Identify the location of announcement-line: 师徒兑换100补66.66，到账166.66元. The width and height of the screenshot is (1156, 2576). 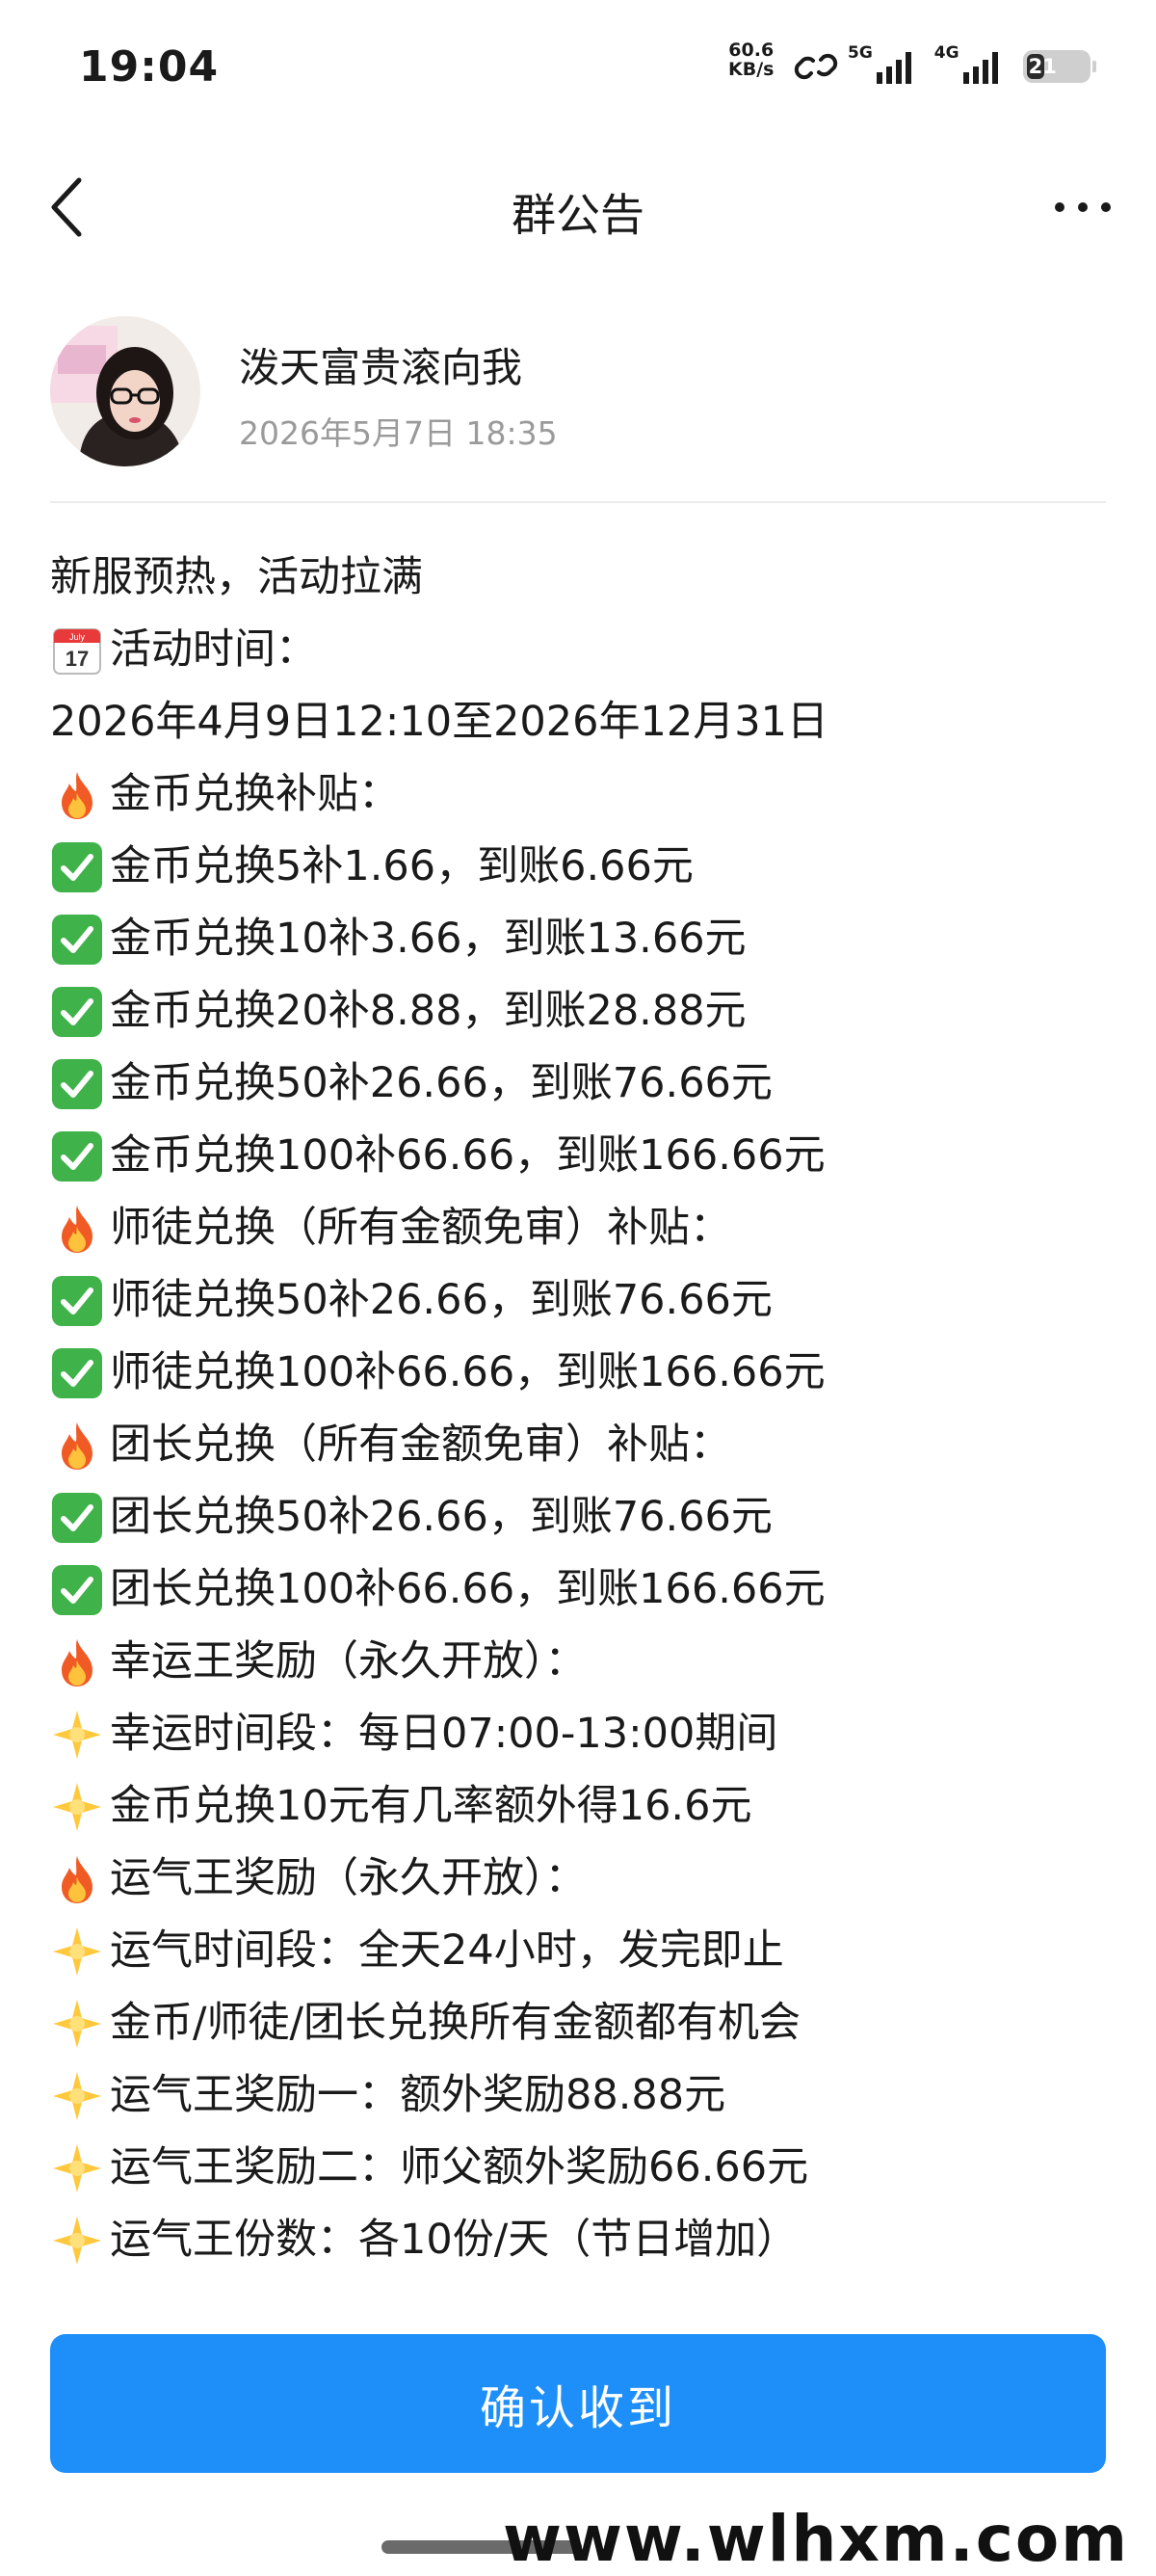
(584, 1373).